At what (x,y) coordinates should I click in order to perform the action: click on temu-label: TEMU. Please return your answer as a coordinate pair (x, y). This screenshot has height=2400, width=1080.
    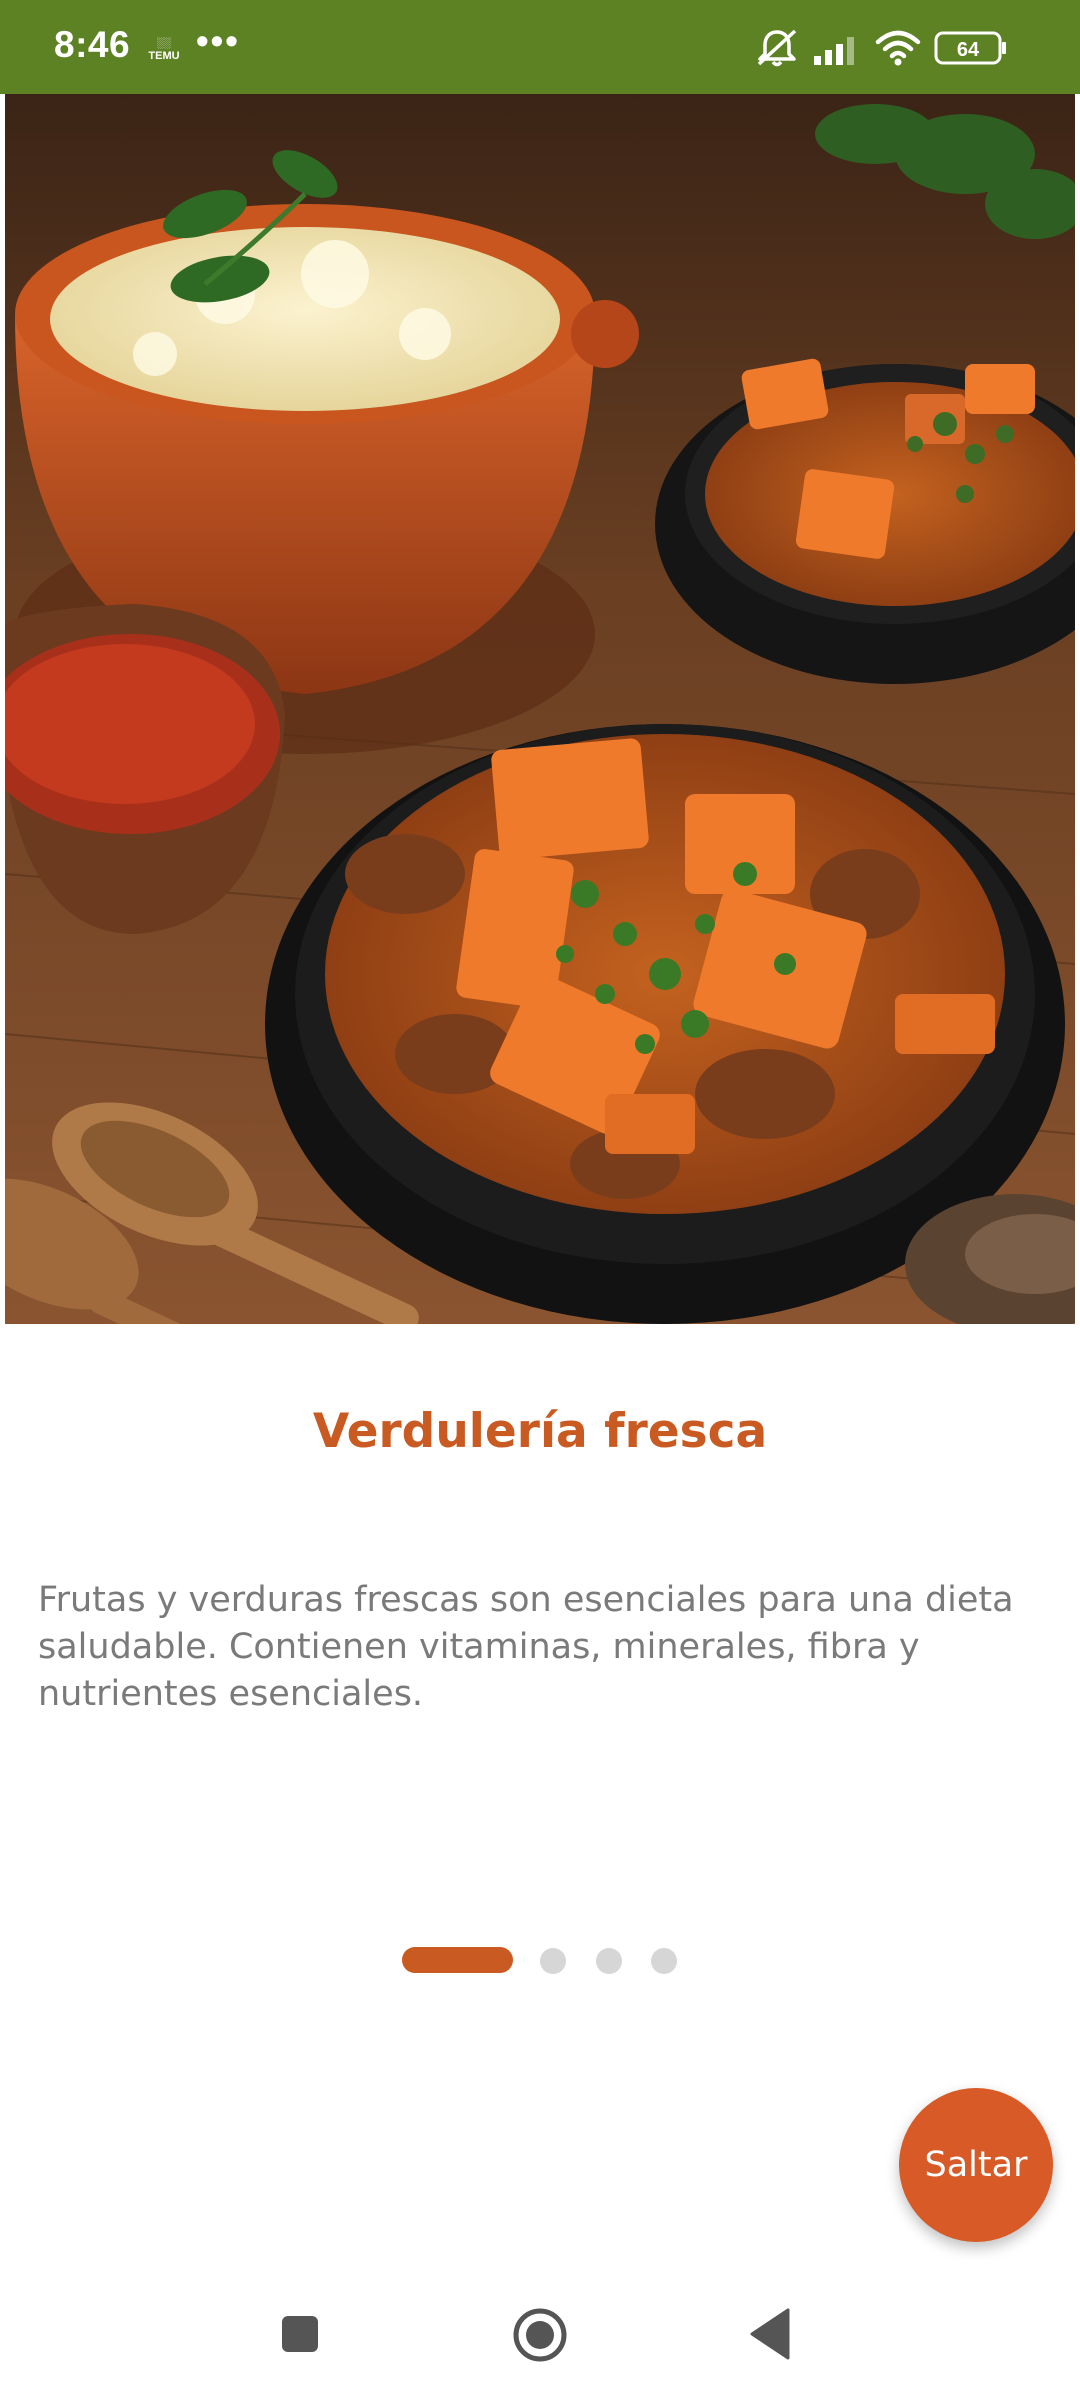
    Looking at the image, I should click on (164, 56).